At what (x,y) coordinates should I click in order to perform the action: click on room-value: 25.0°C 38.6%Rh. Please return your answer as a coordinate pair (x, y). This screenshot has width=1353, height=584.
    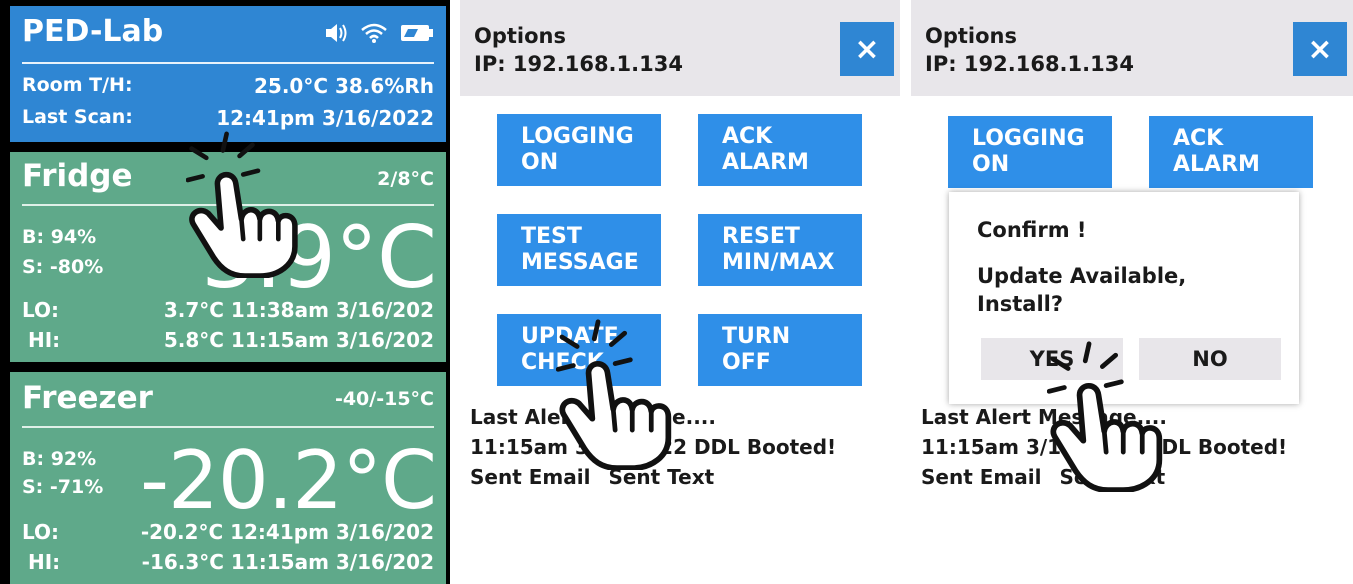
    Looking at the image, I should click on (343, 86).